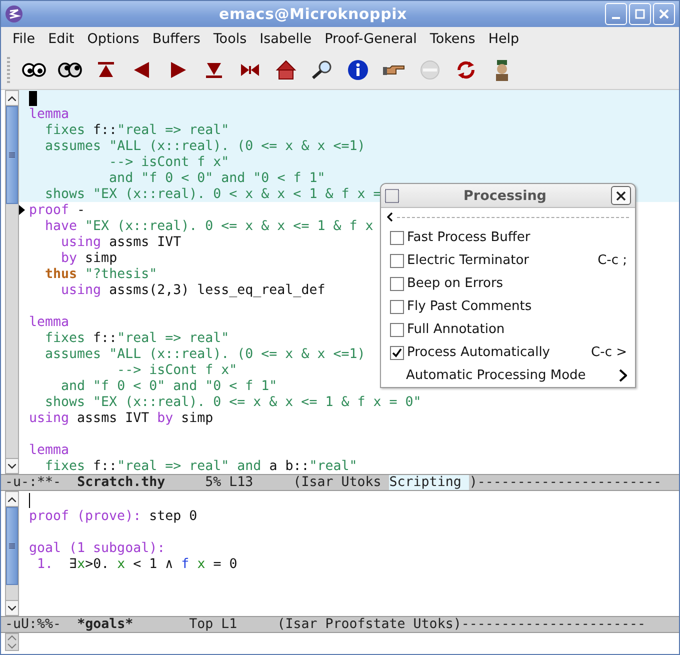  Describe the element at coordinates (358, 70) in the screenshot. I see `info-icon` at that location.